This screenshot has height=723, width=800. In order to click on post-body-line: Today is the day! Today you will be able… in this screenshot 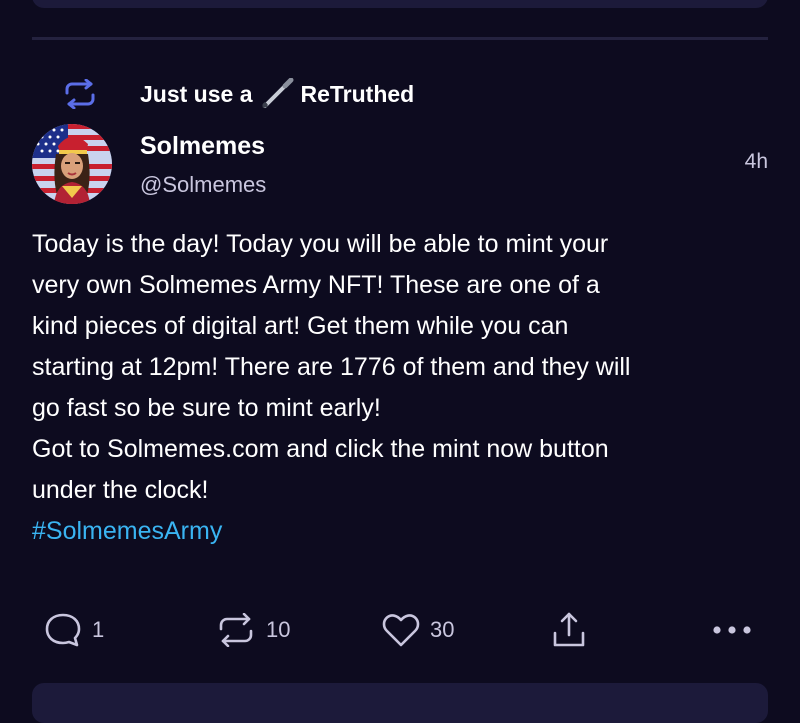, I will do `click(320, 244)`.